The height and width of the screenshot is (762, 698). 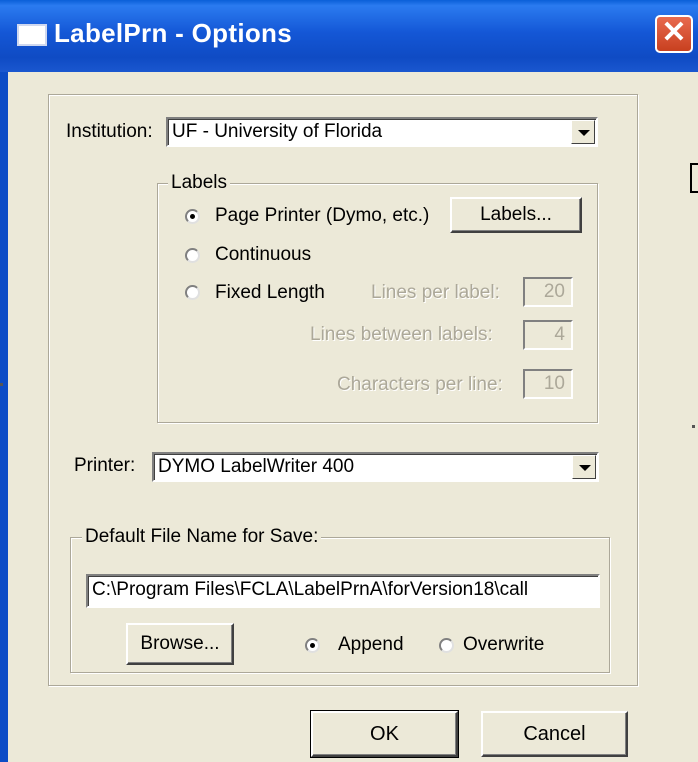 I want to click on close-icon: ✕, so click(x=674, y=32).